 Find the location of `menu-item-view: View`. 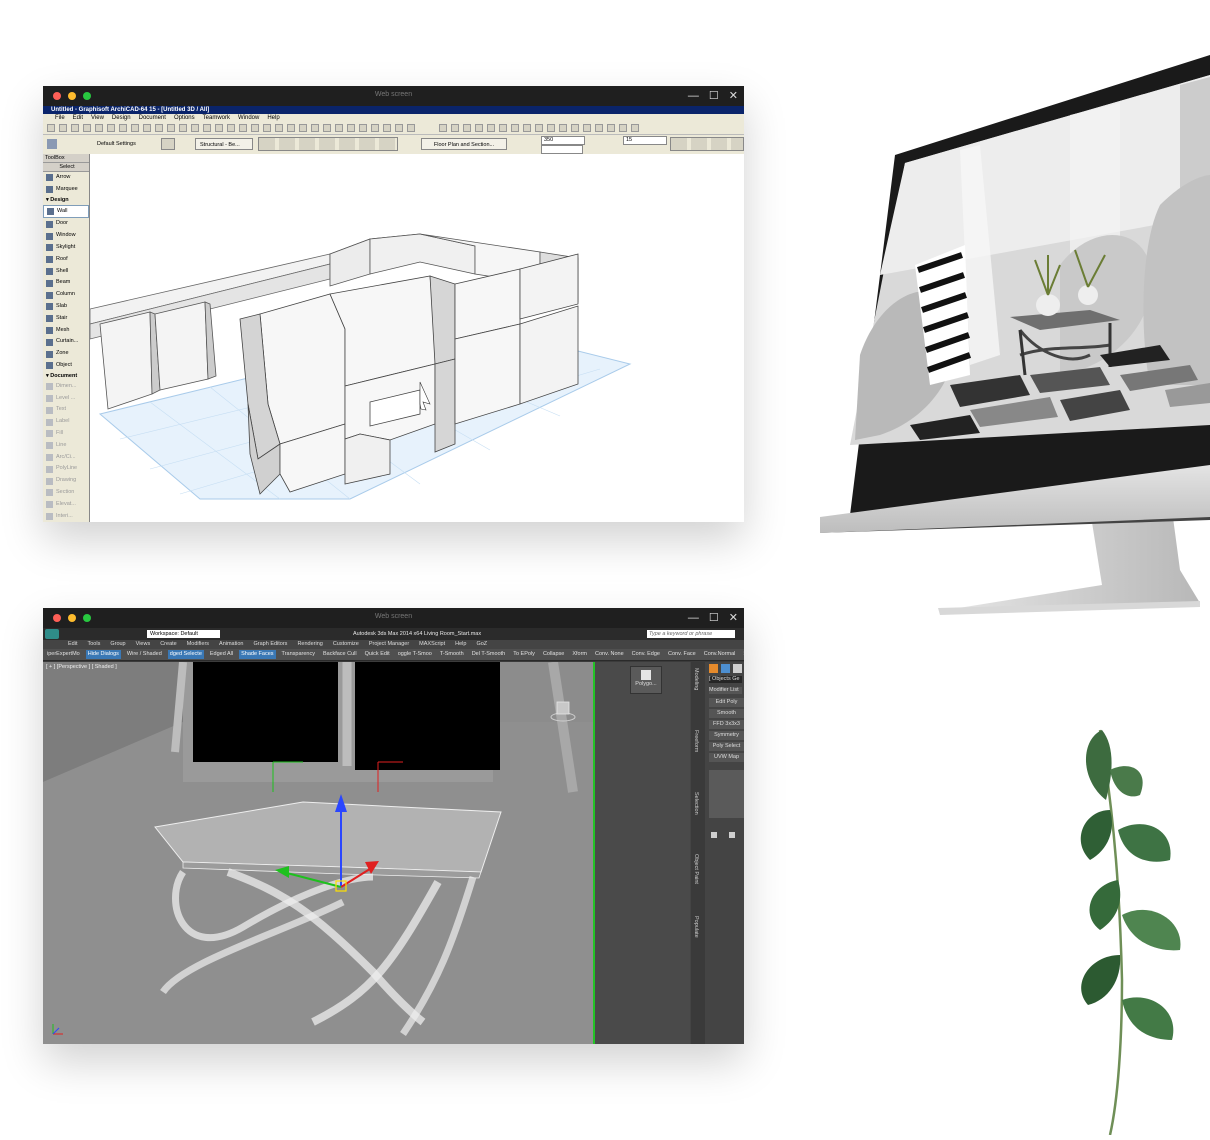

menu-item-view: View is located at coordinates (97, 118).